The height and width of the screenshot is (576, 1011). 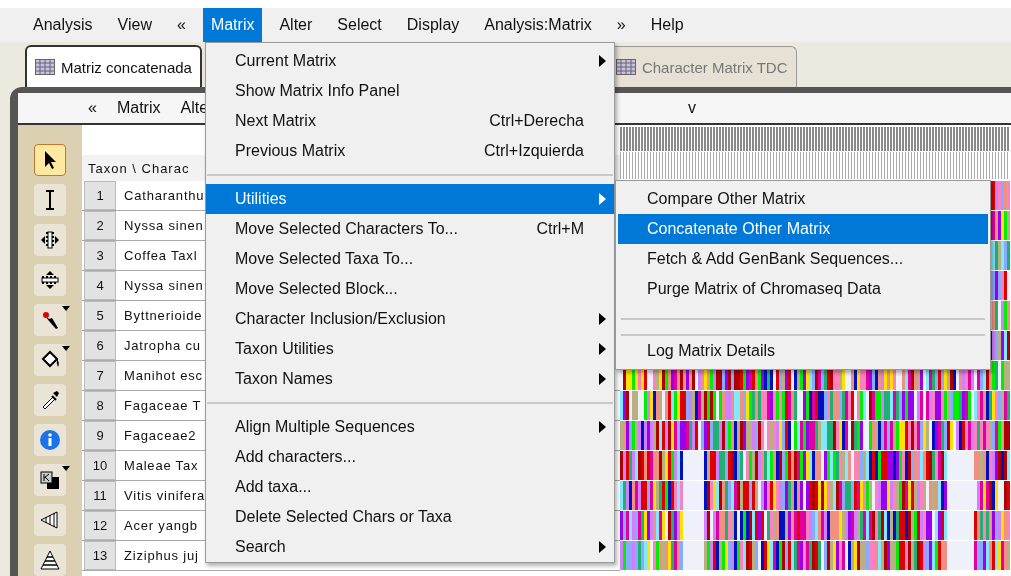 What do you see at coordinates (100, 405) in the screenshot?
I see `row-number: 8` at bounding box center [100, 405].